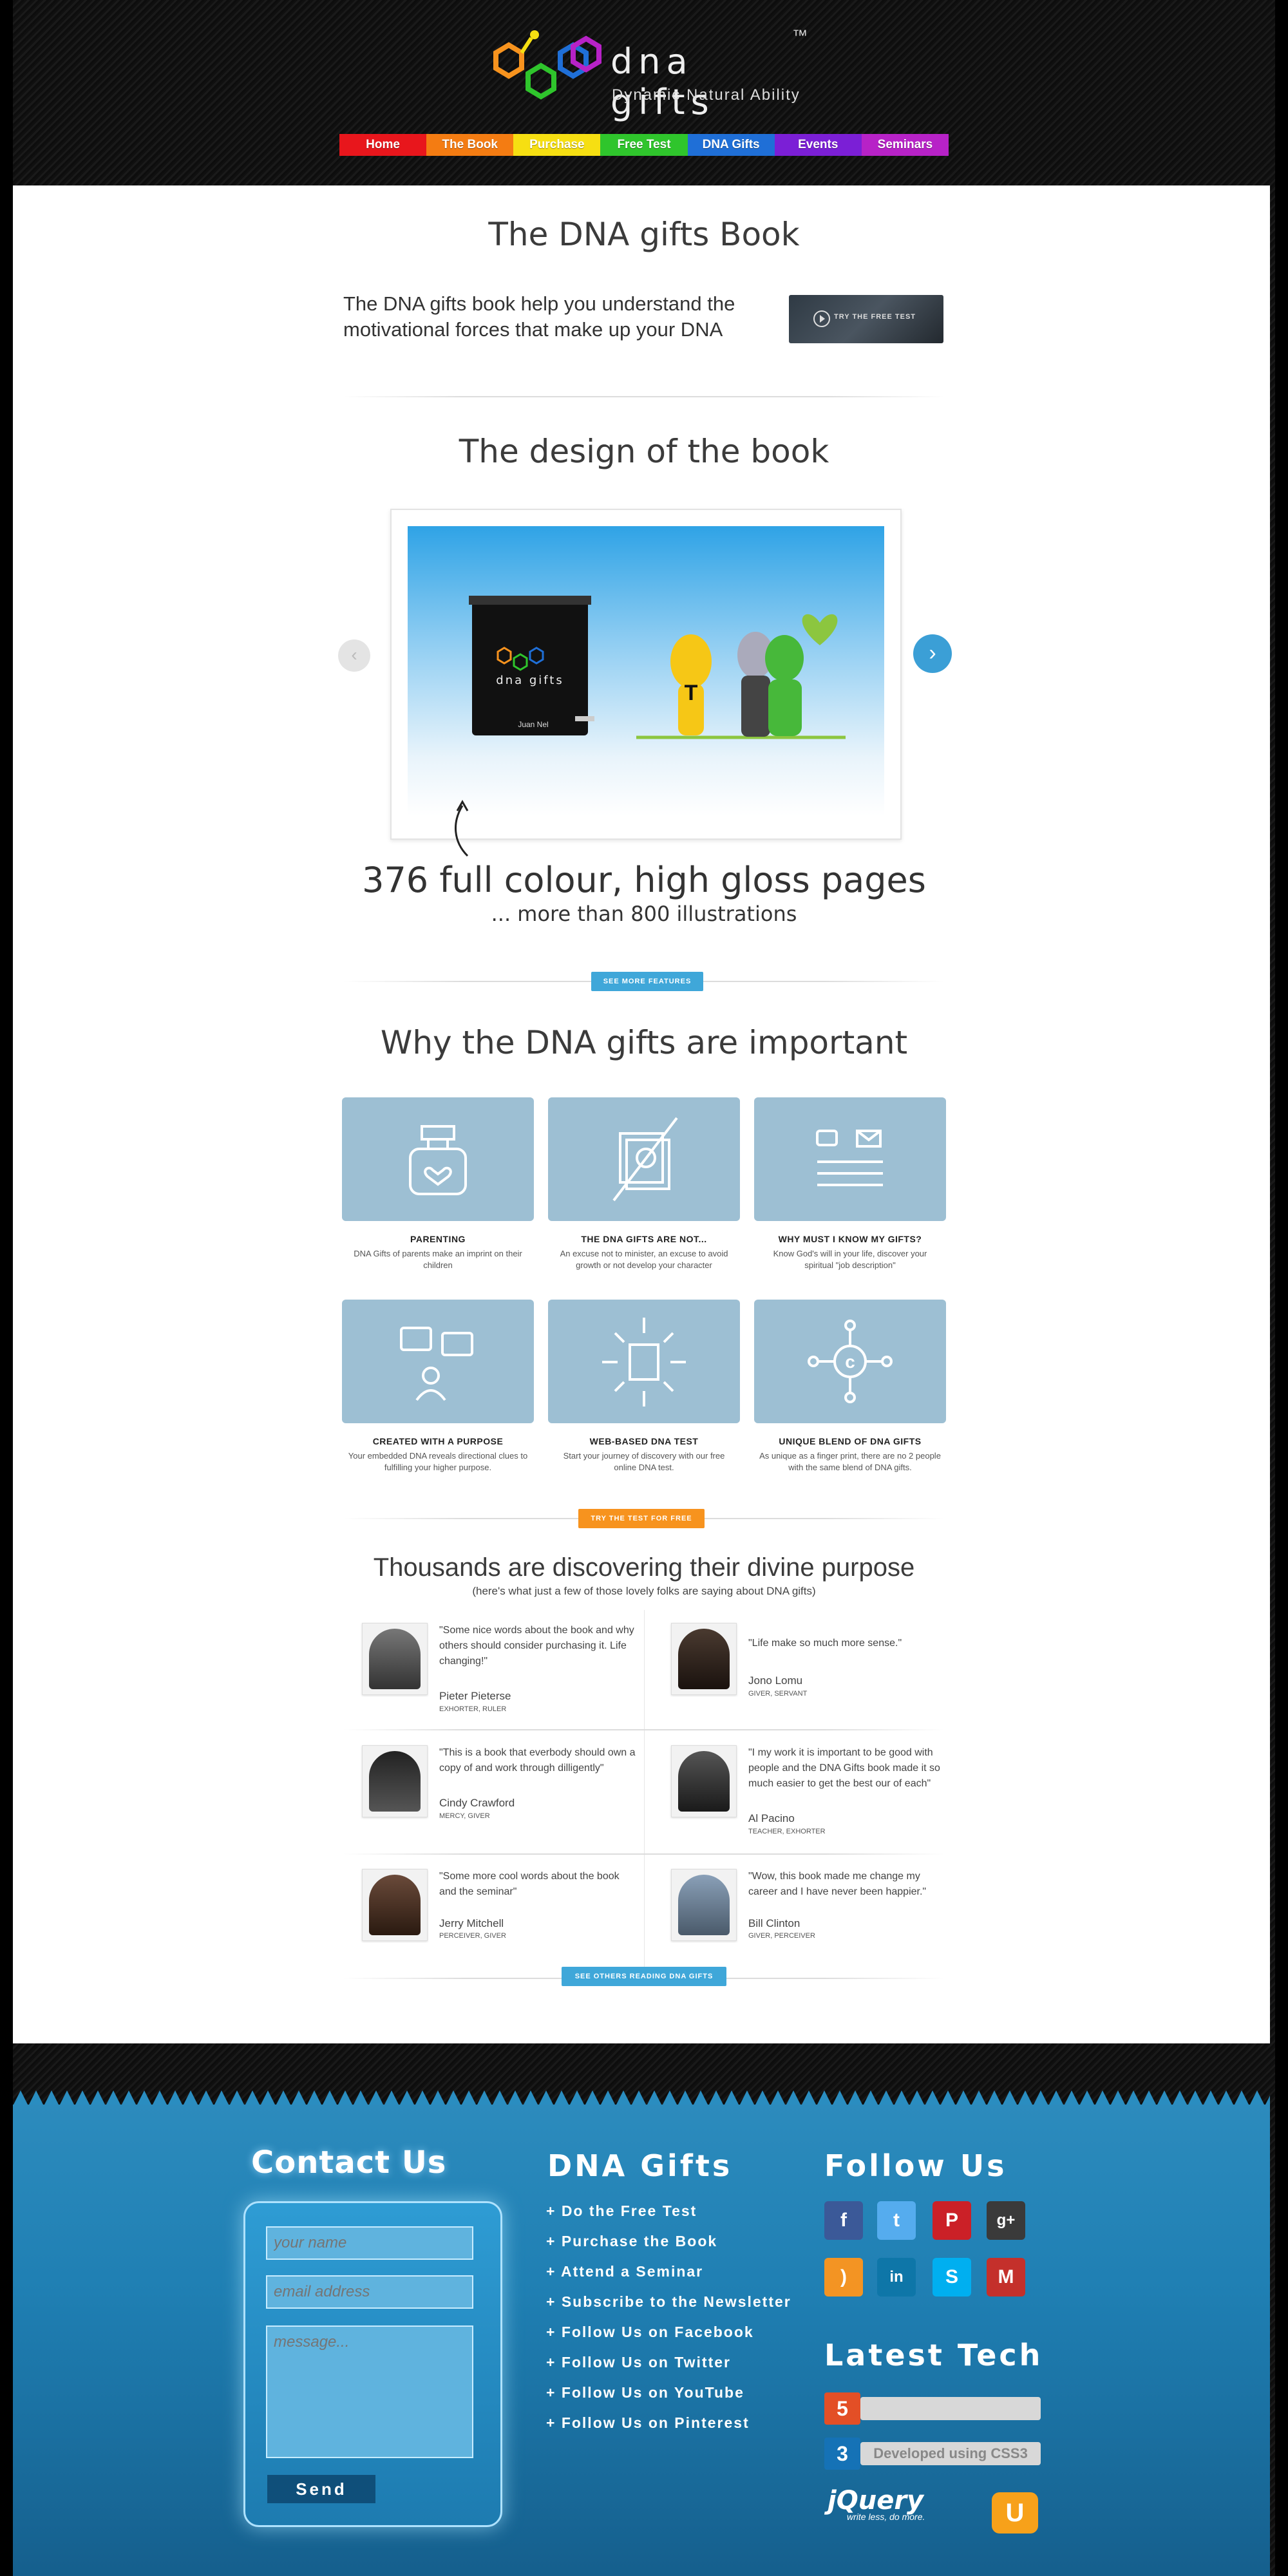 The width and height of the screenshot is (1288, 2576). Describe the element at coordinates (640, 2165) in the screenshot. I see `links-title: DNA Gifts` at that location.